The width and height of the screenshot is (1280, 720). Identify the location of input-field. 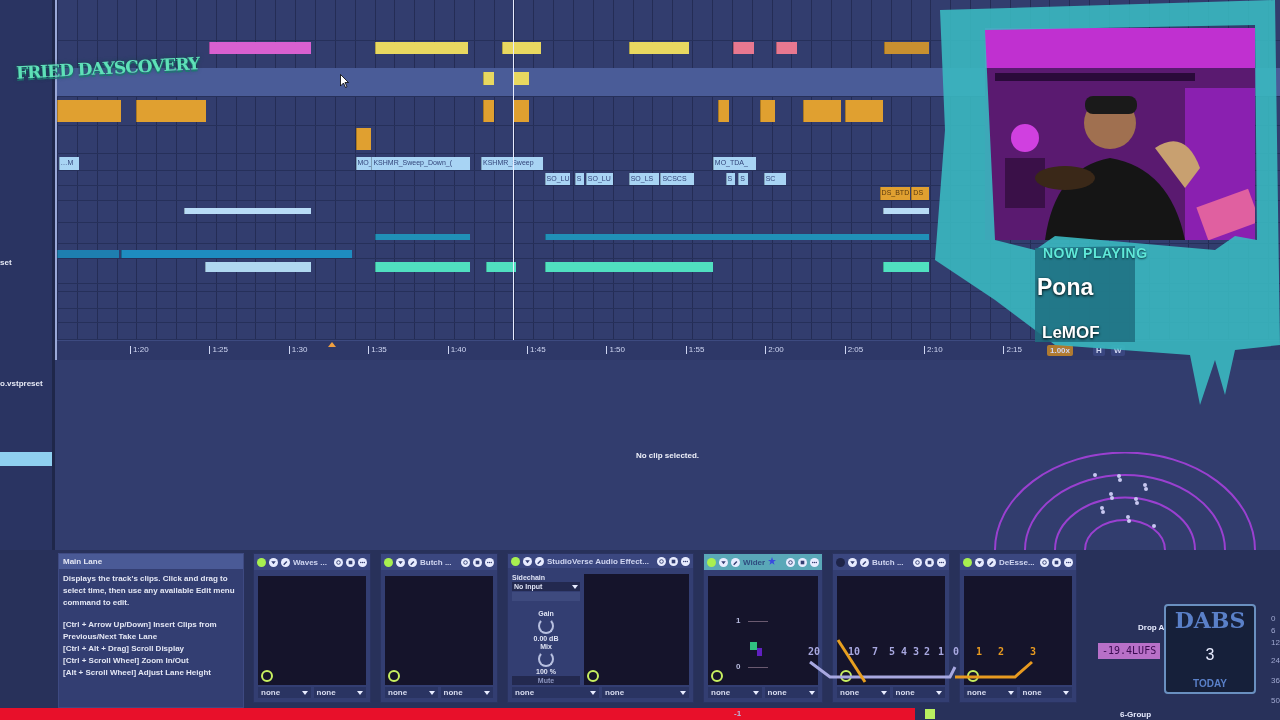
(546, 596).